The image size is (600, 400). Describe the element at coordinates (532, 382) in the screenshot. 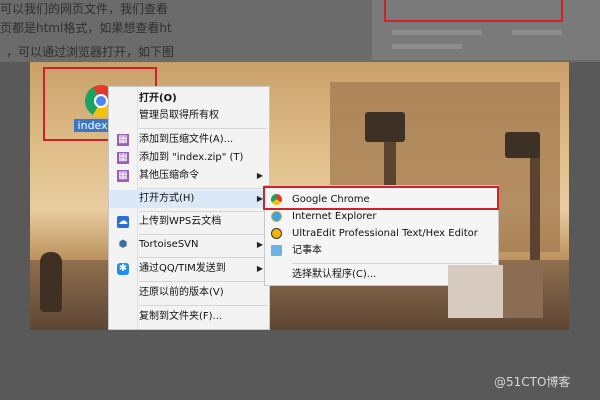

I see `watermark: @51CTO博客` at that location.